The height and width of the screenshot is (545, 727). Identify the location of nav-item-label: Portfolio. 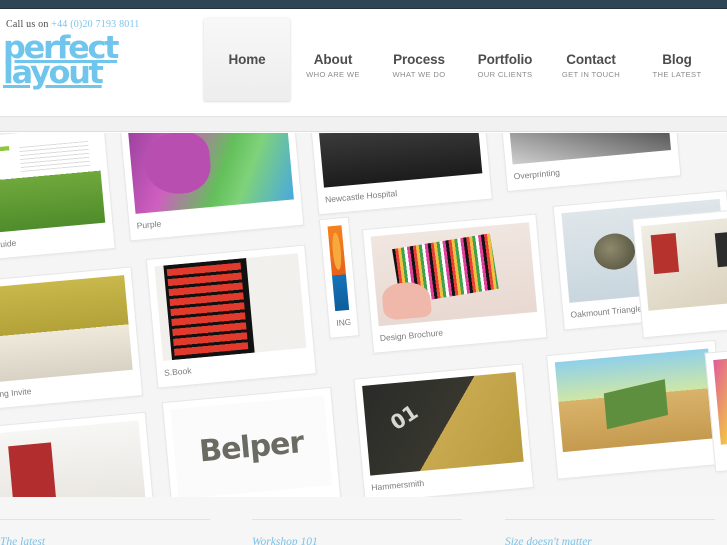
(505, 59).